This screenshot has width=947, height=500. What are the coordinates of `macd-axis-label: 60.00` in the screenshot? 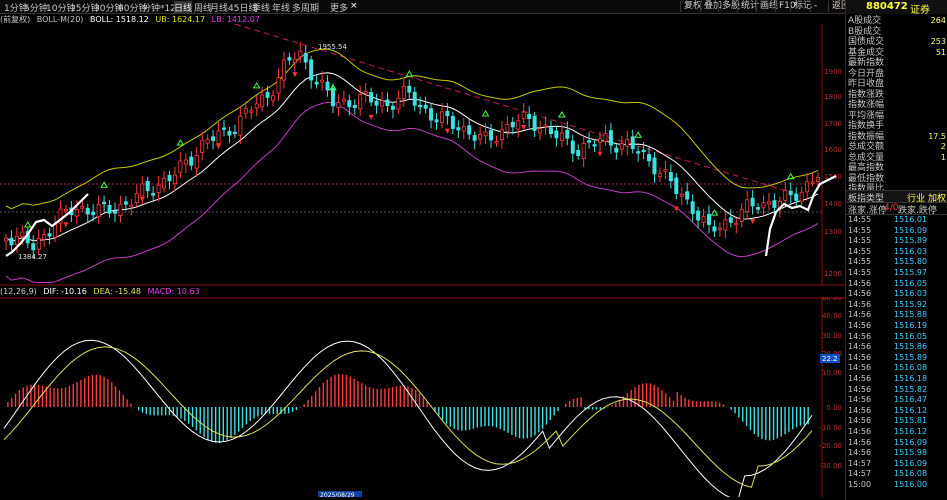 It's located at (832, 299).